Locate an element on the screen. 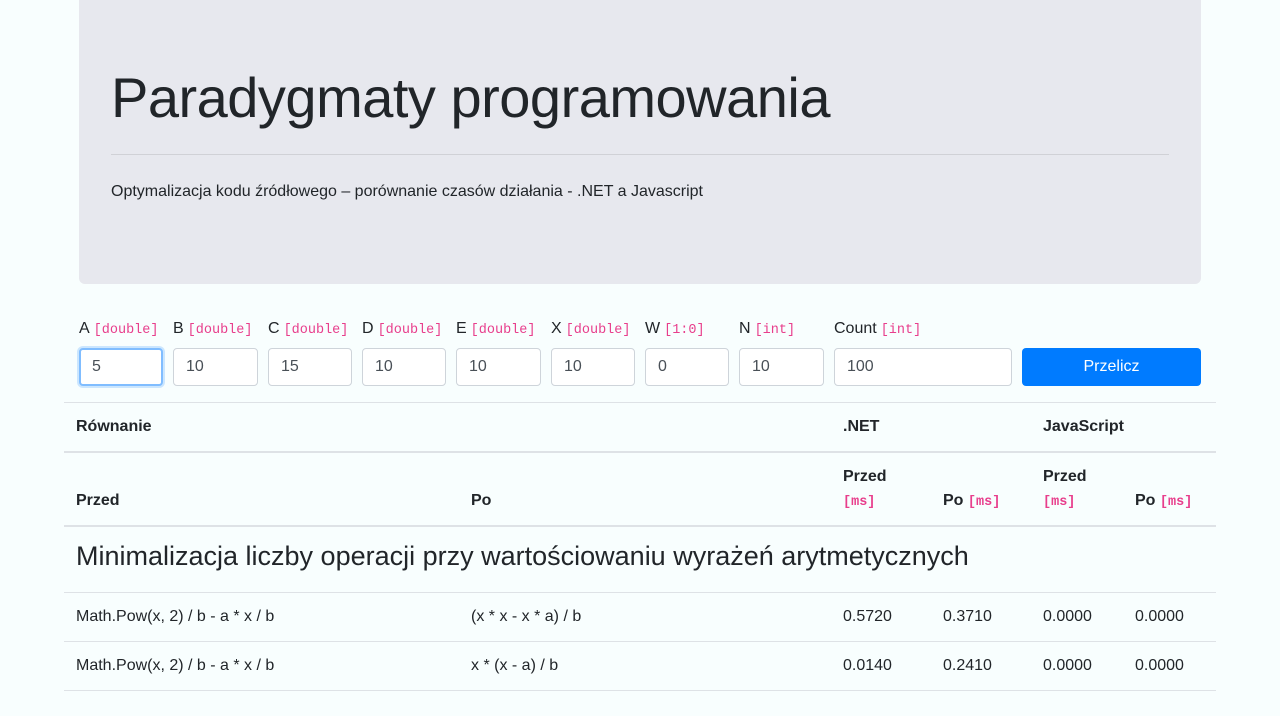 The height and width of the screenshot is (716, 1280). input-c is located at coordinates (310, 367).